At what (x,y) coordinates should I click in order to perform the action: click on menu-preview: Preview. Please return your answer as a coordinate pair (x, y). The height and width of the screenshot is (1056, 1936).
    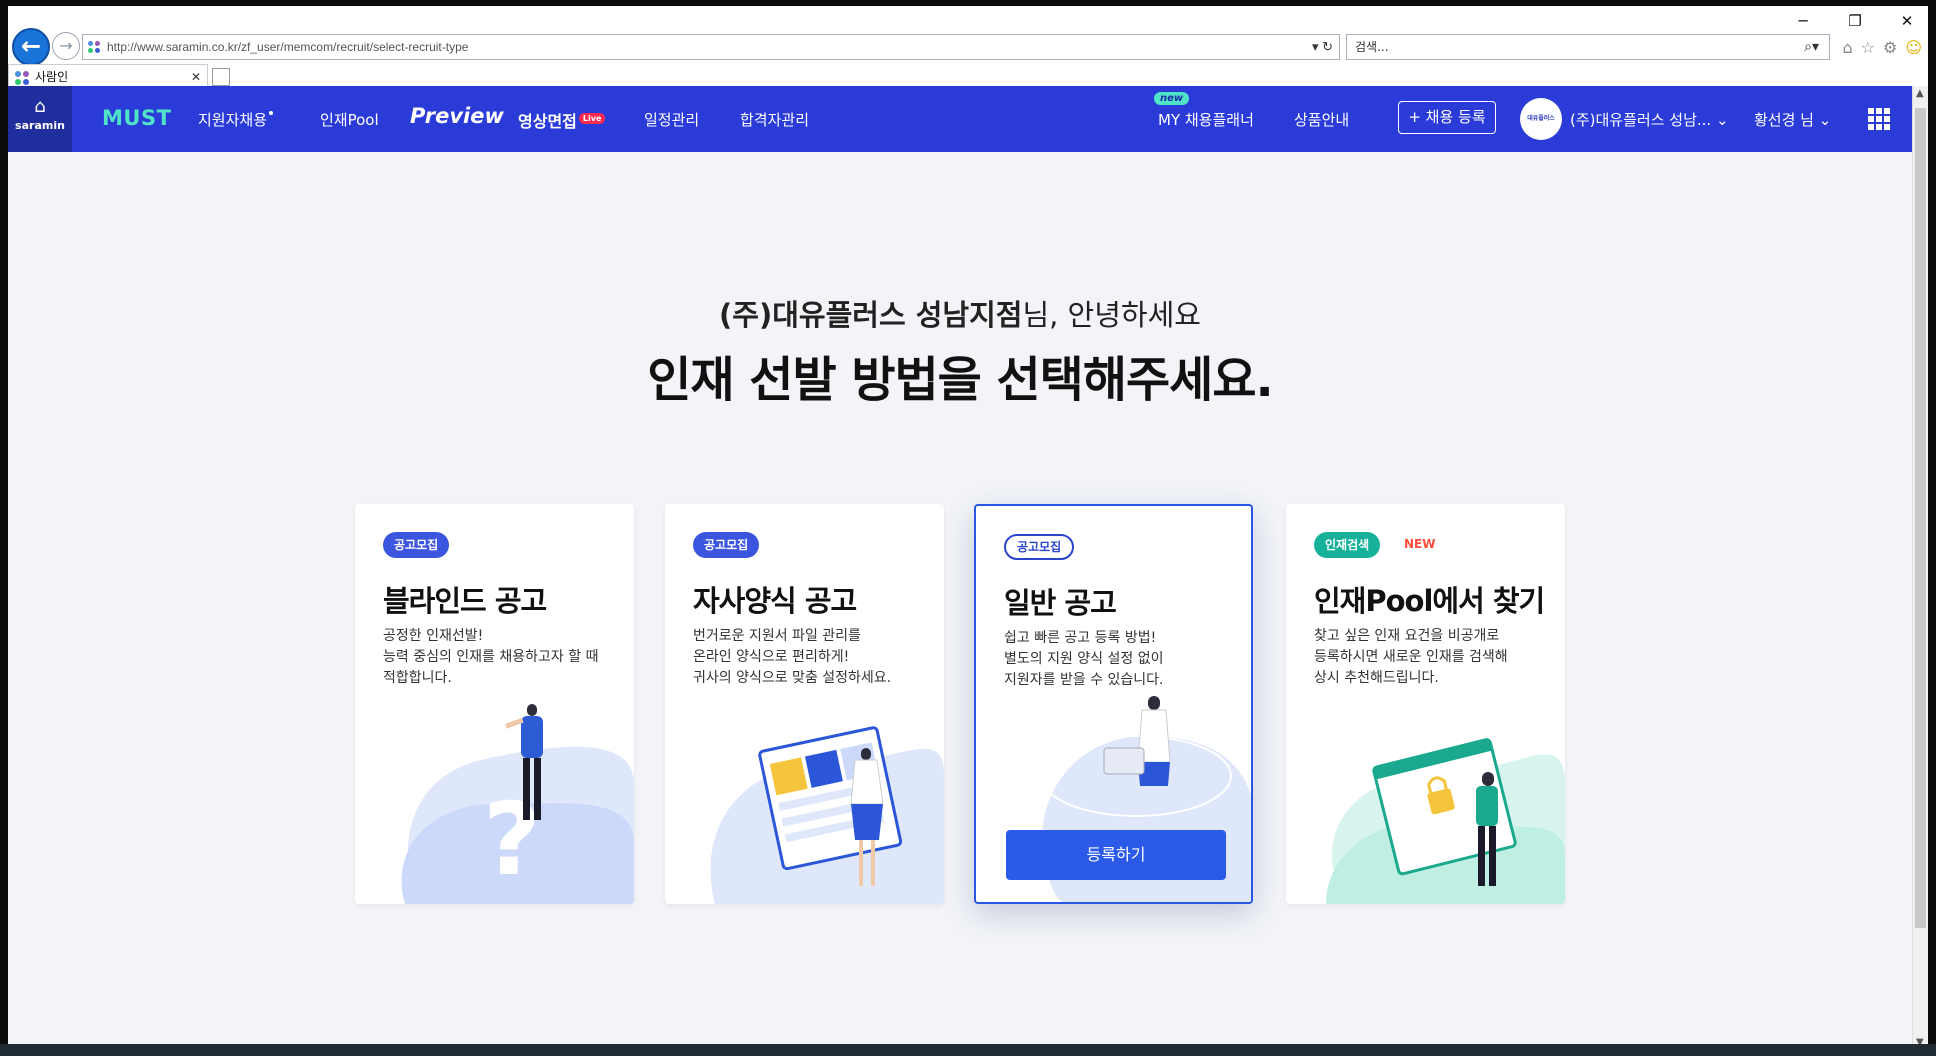
    Looking at the image, I should click on (457, 116).